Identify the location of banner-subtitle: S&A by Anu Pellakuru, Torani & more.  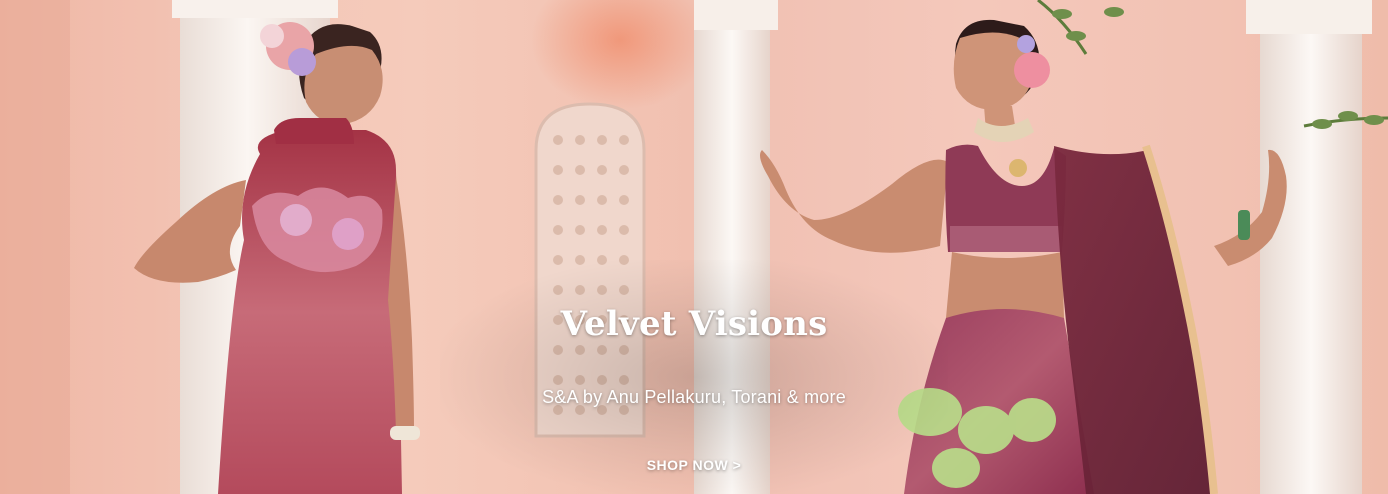
(694, 397).